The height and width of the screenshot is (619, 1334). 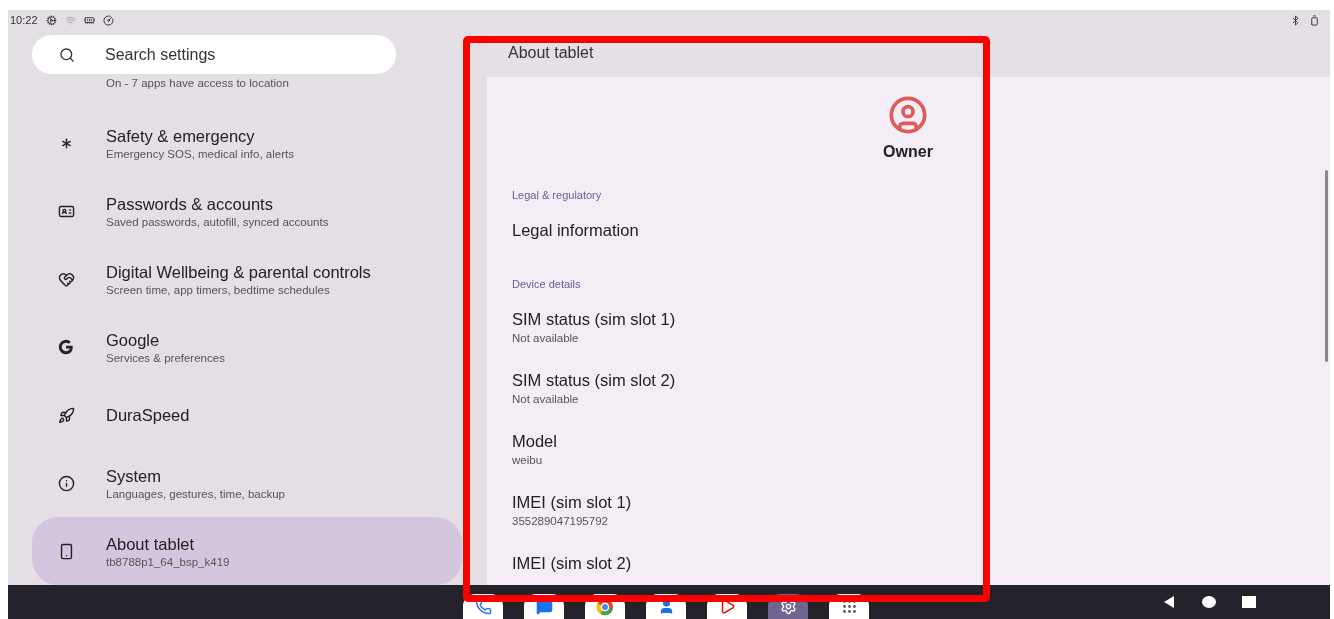 I want to click on settings-item: System Languages, gestures, time, backup, so click(x=247, y=483).